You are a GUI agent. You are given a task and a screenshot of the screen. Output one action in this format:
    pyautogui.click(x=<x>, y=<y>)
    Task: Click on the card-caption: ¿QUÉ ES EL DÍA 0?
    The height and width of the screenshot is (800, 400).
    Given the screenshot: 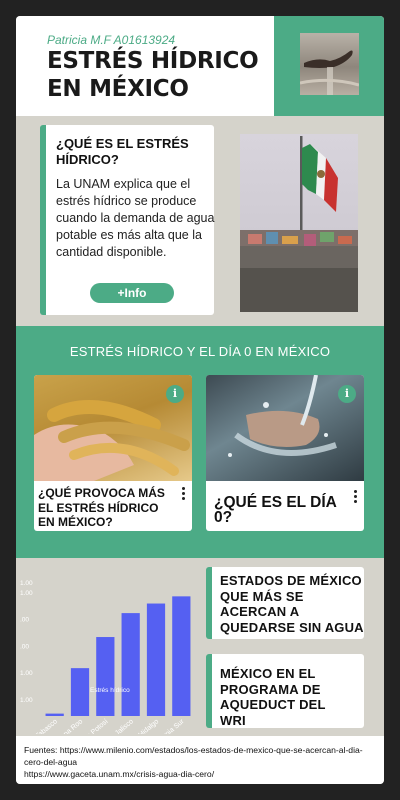 What is the action you would take?
    pyautogui.click(x=275, y=510)
    